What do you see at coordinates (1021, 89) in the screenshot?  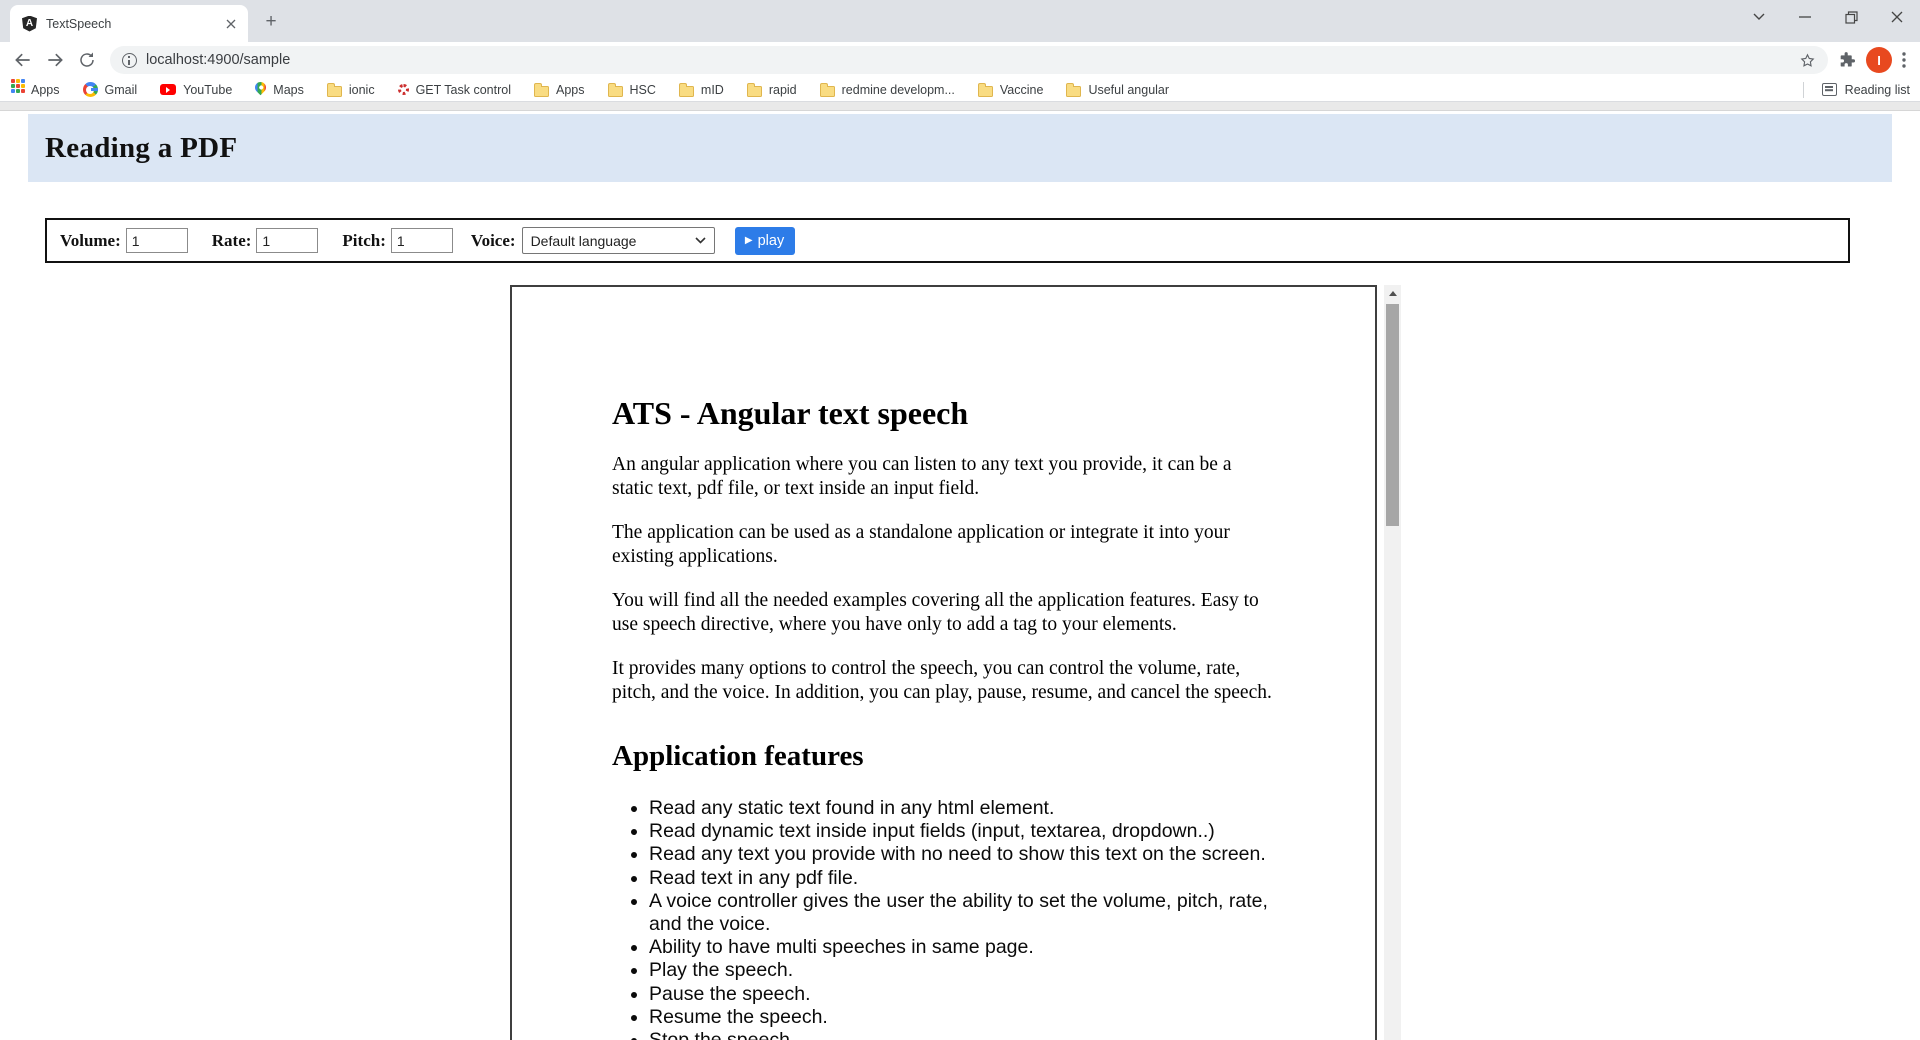 I see `bookmark-label: Vaccine` at bounding box center [1021, 89].